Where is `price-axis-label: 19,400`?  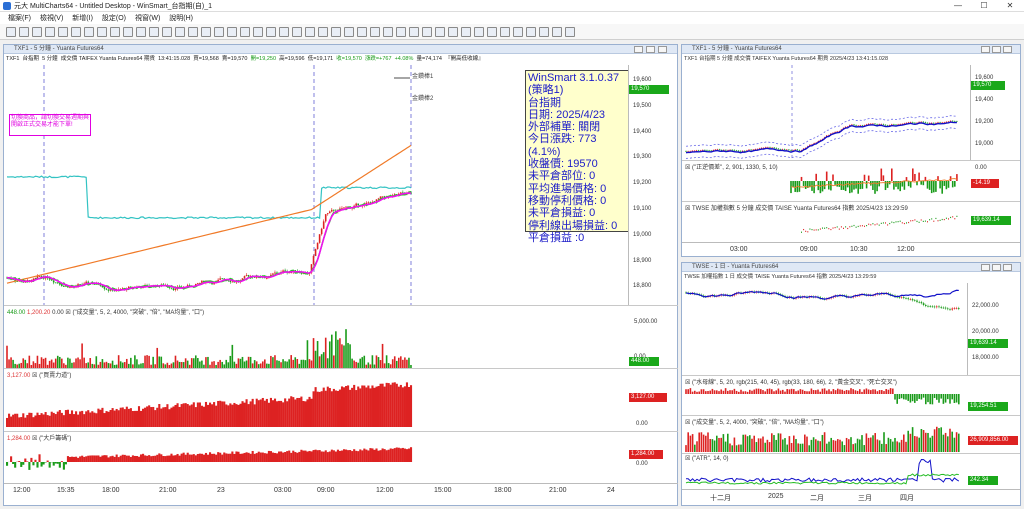
price-axis-label: 19,400 is located at coordinates (984, 100).